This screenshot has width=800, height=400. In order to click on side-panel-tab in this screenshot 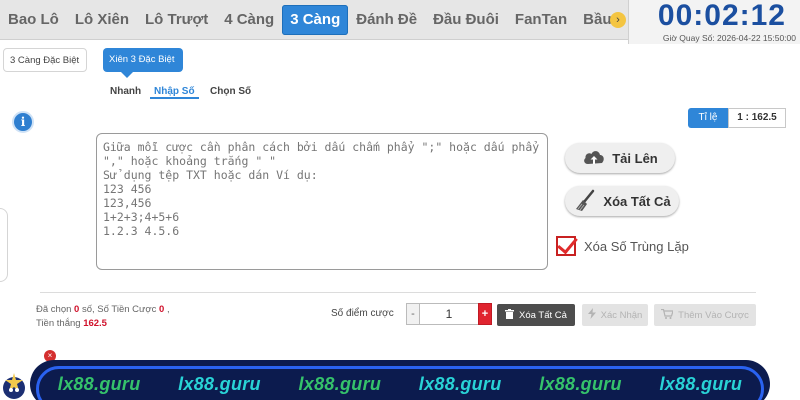, I will do `click(4, 245)`.